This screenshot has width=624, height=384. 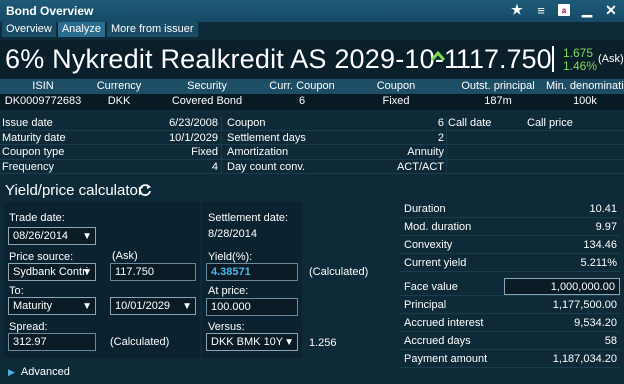 I want to click on value-outst-principal: 187m, so click(x=498, y=101).